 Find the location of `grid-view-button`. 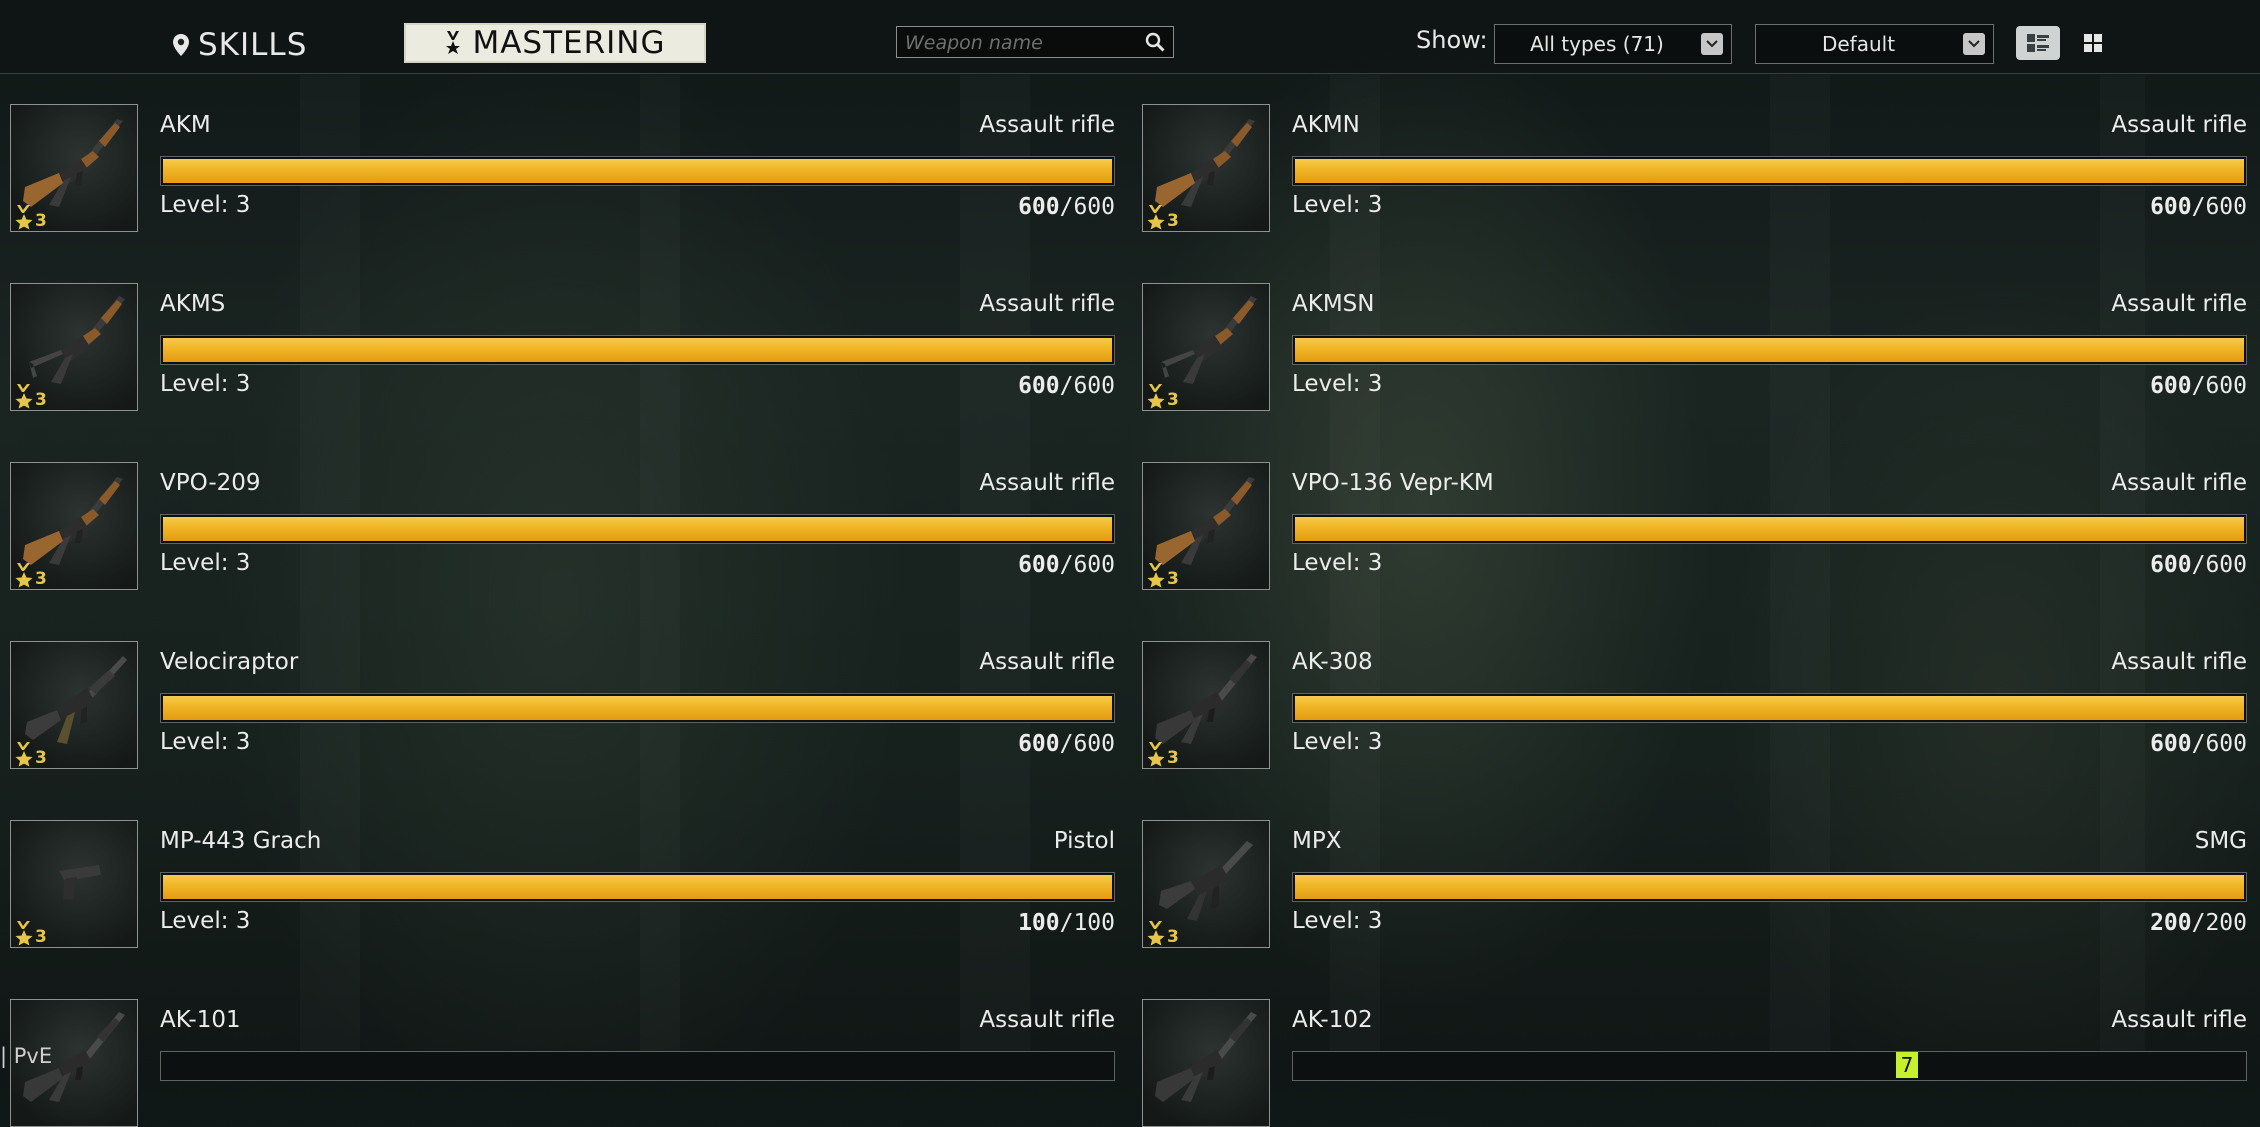

grid-view-button is located at coordinates (2093, 43).